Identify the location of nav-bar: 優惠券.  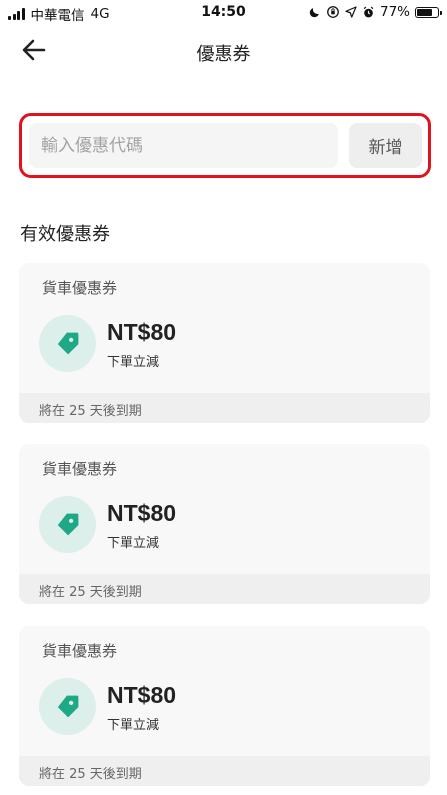
(223, 50).